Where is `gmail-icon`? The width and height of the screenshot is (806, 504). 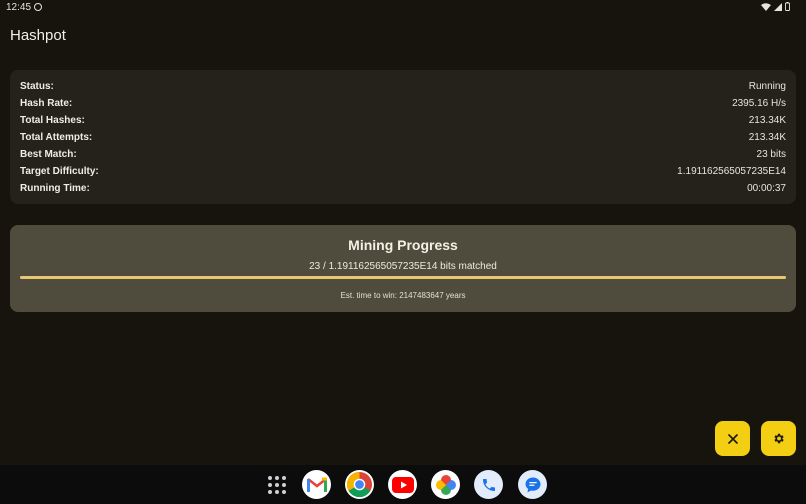
gmail-icon is located at coordinates (316, 484).